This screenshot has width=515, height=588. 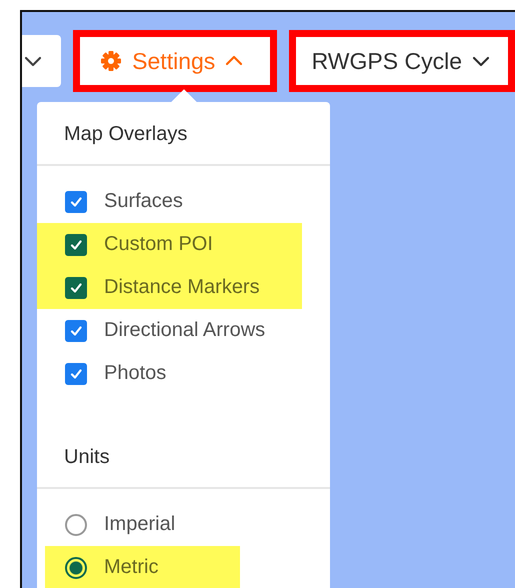 I want to click on chevron-up-icon, so click(x=234, y=61).